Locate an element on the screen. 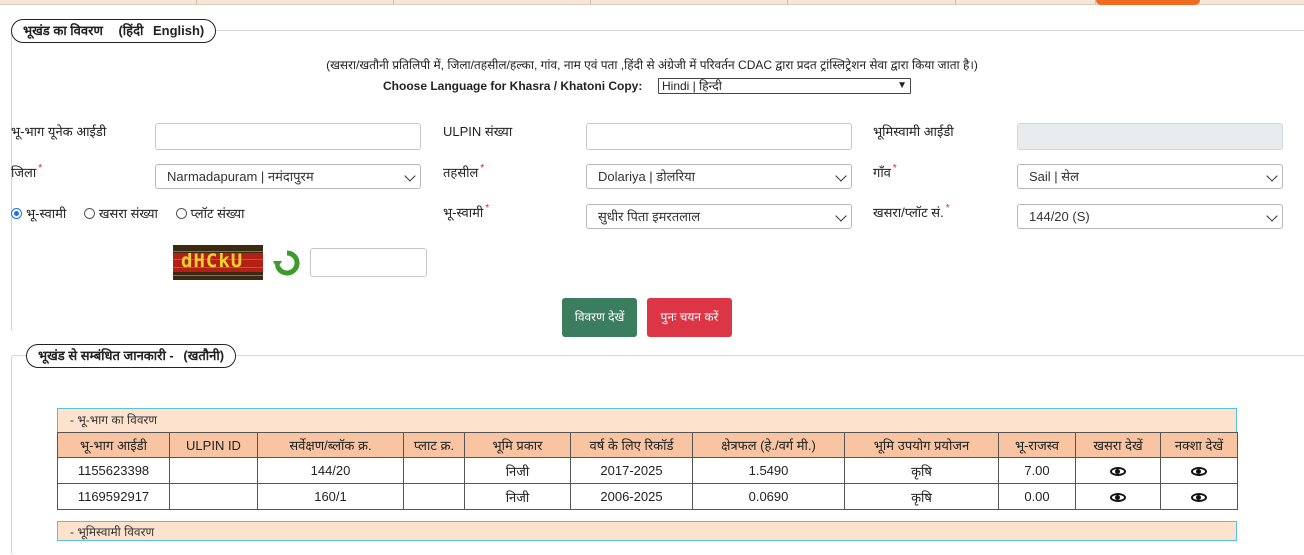 Image resolution: width=1304 pixels, height=555 pixels. owner-select: सुधीर पिता इमरतलाल is located at coordinates (719, 216).